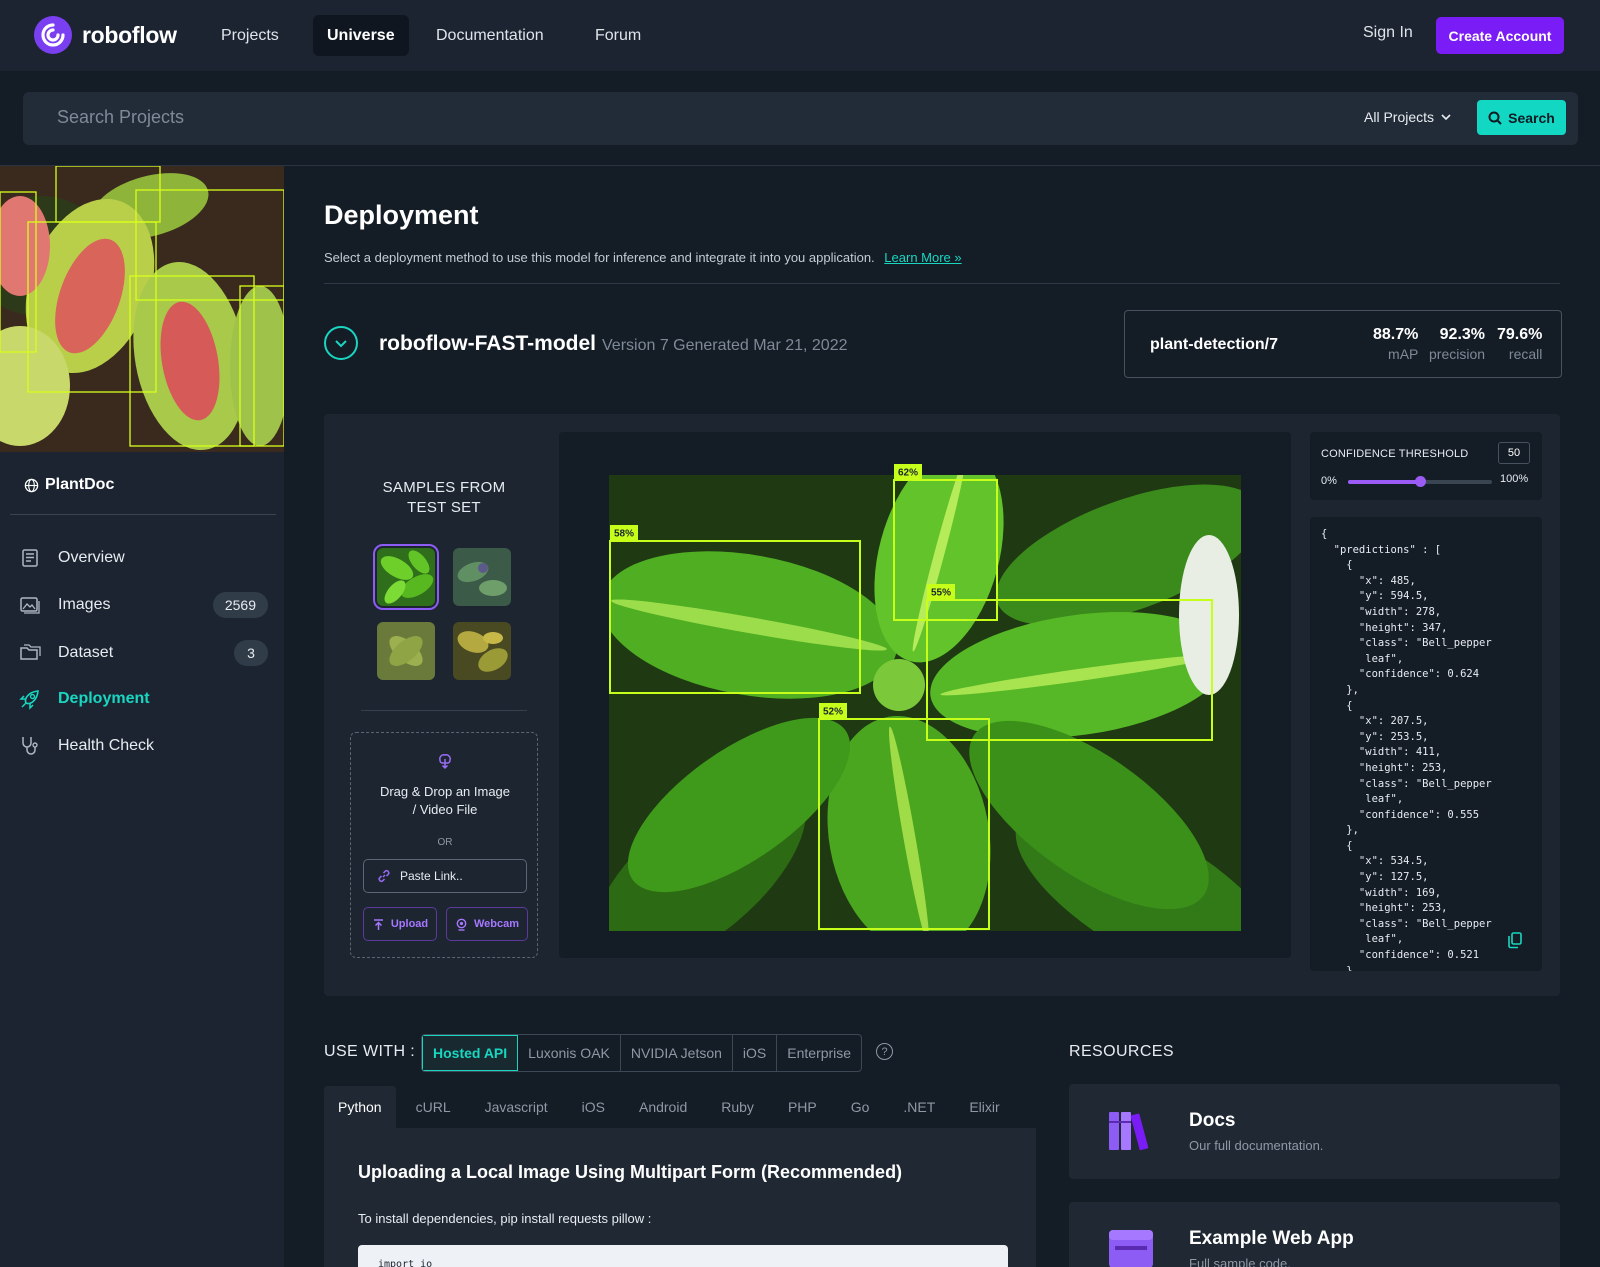 This screenshot has width=1600, height=1267. What do you see at coordinates (802, 1107) in the screenshot?
I see `tab-php: PHP` at bounding box center [802, 1107].